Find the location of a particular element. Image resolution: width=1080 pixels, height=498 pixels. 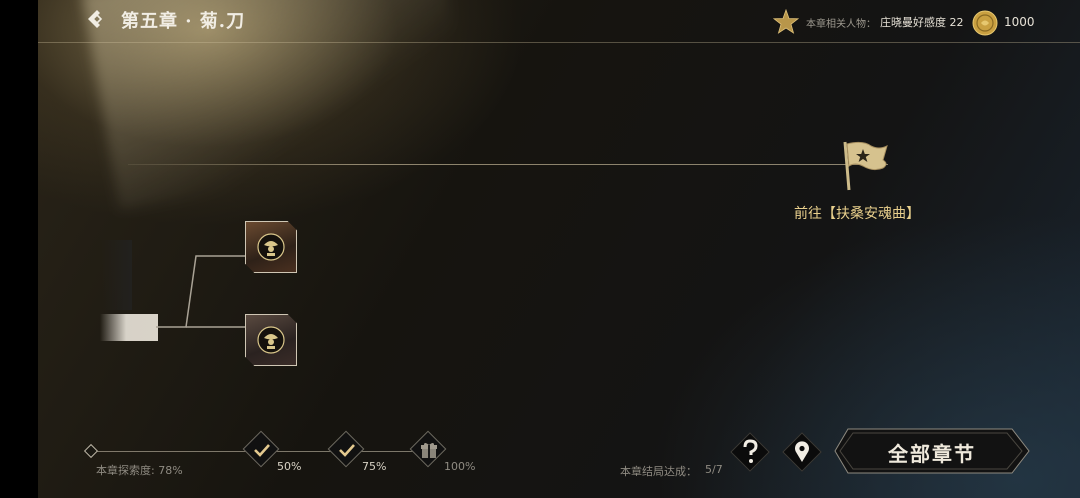

route-line is located at coordinates (508, 164).